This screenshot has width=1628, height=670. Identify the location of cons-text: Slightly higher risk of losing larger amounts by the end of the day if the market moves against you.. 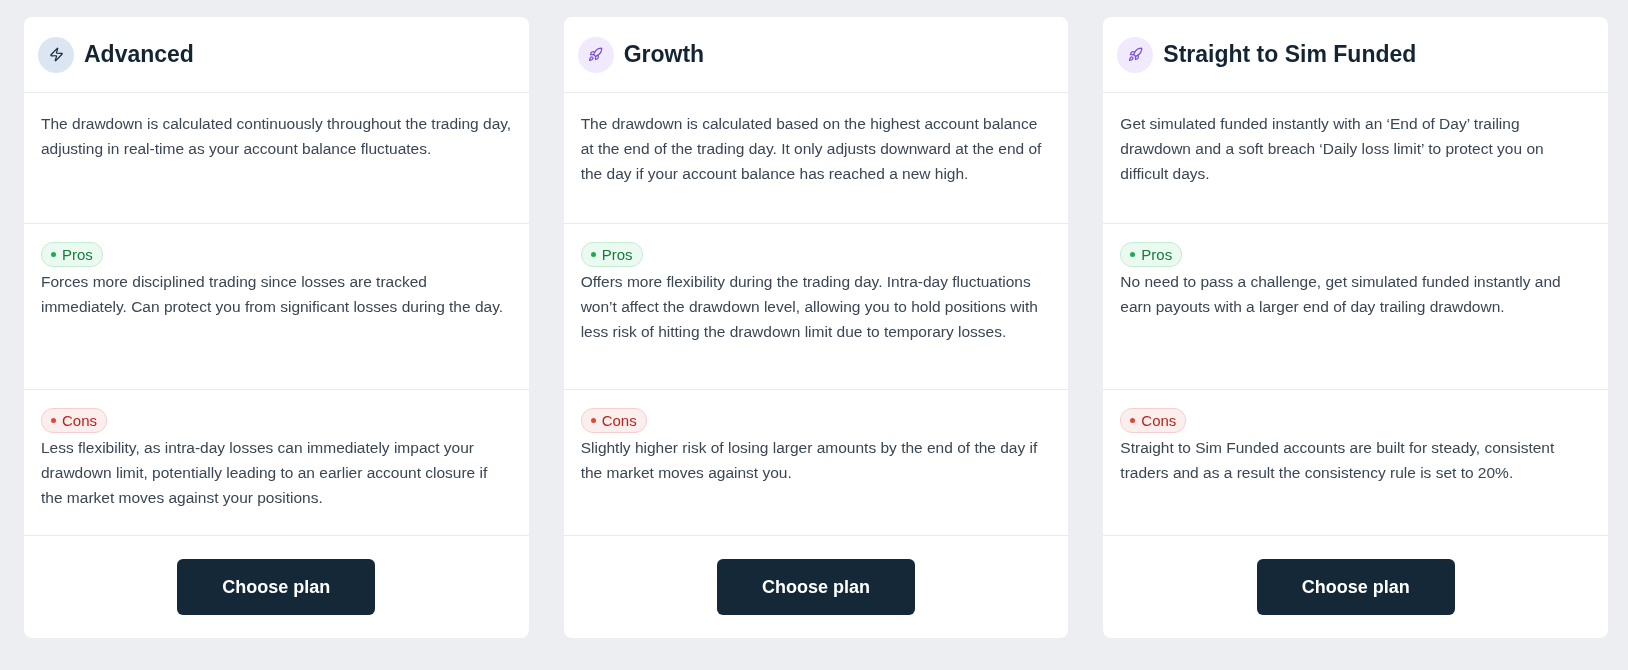
(809, 460).